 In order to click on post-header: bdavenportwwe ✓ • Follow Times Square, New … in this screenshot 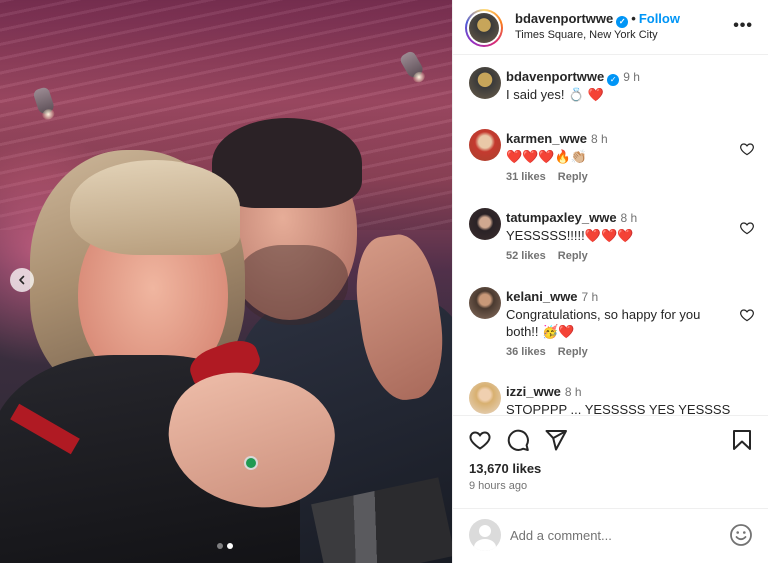, I will do `click(610, 27)`.